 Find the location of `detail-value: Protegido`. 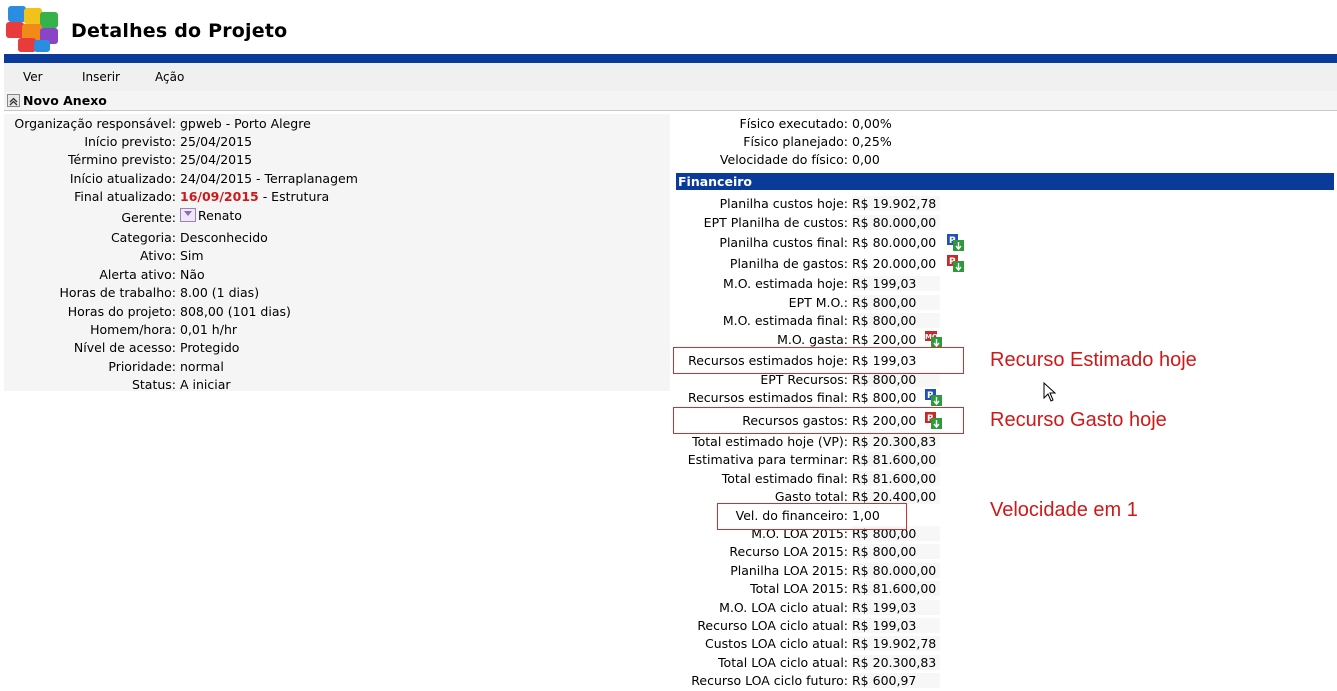

detail-value: Protegido is located at coordinates (210, 347).